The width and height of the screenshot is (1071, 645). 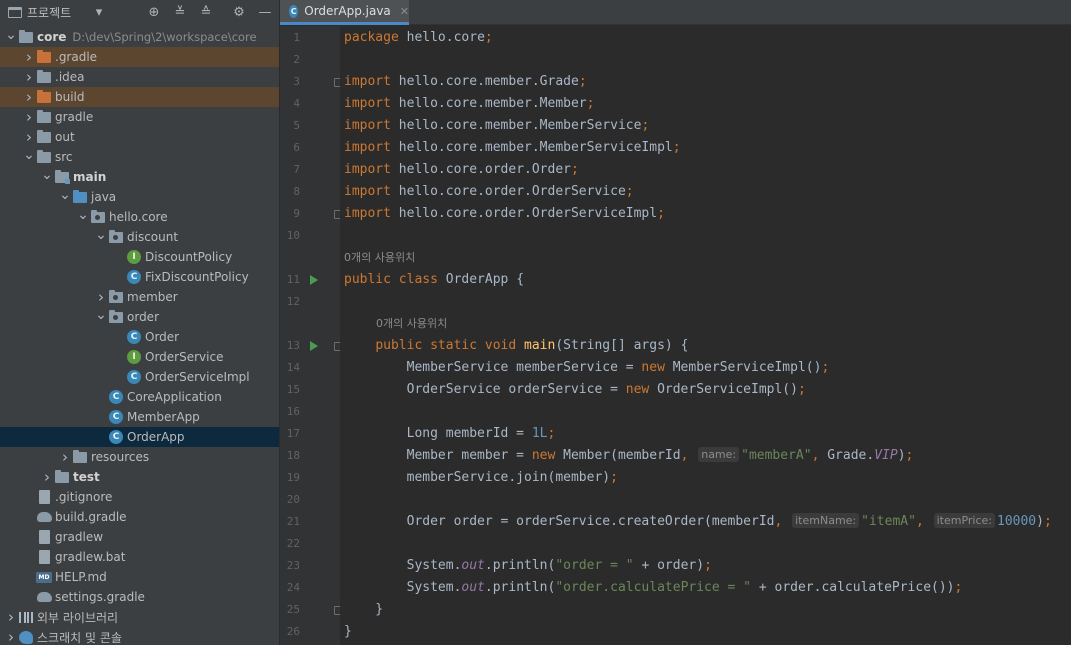 I want to click on tree-item-discountpolicy: I DiscountPolicy, so click(x=139, y=257).